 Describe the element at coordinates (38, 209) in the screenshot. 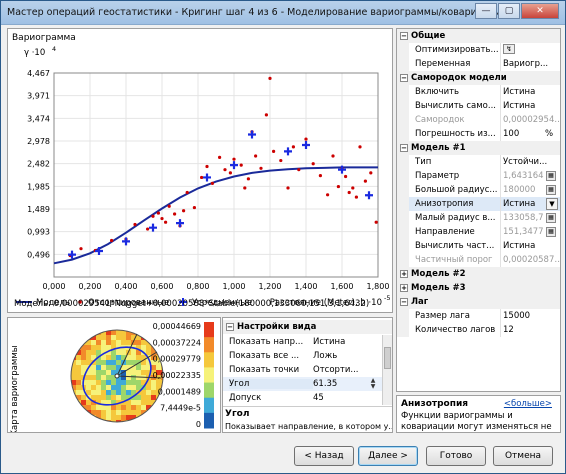

I see `y-tick-label: 1,489` at that location.